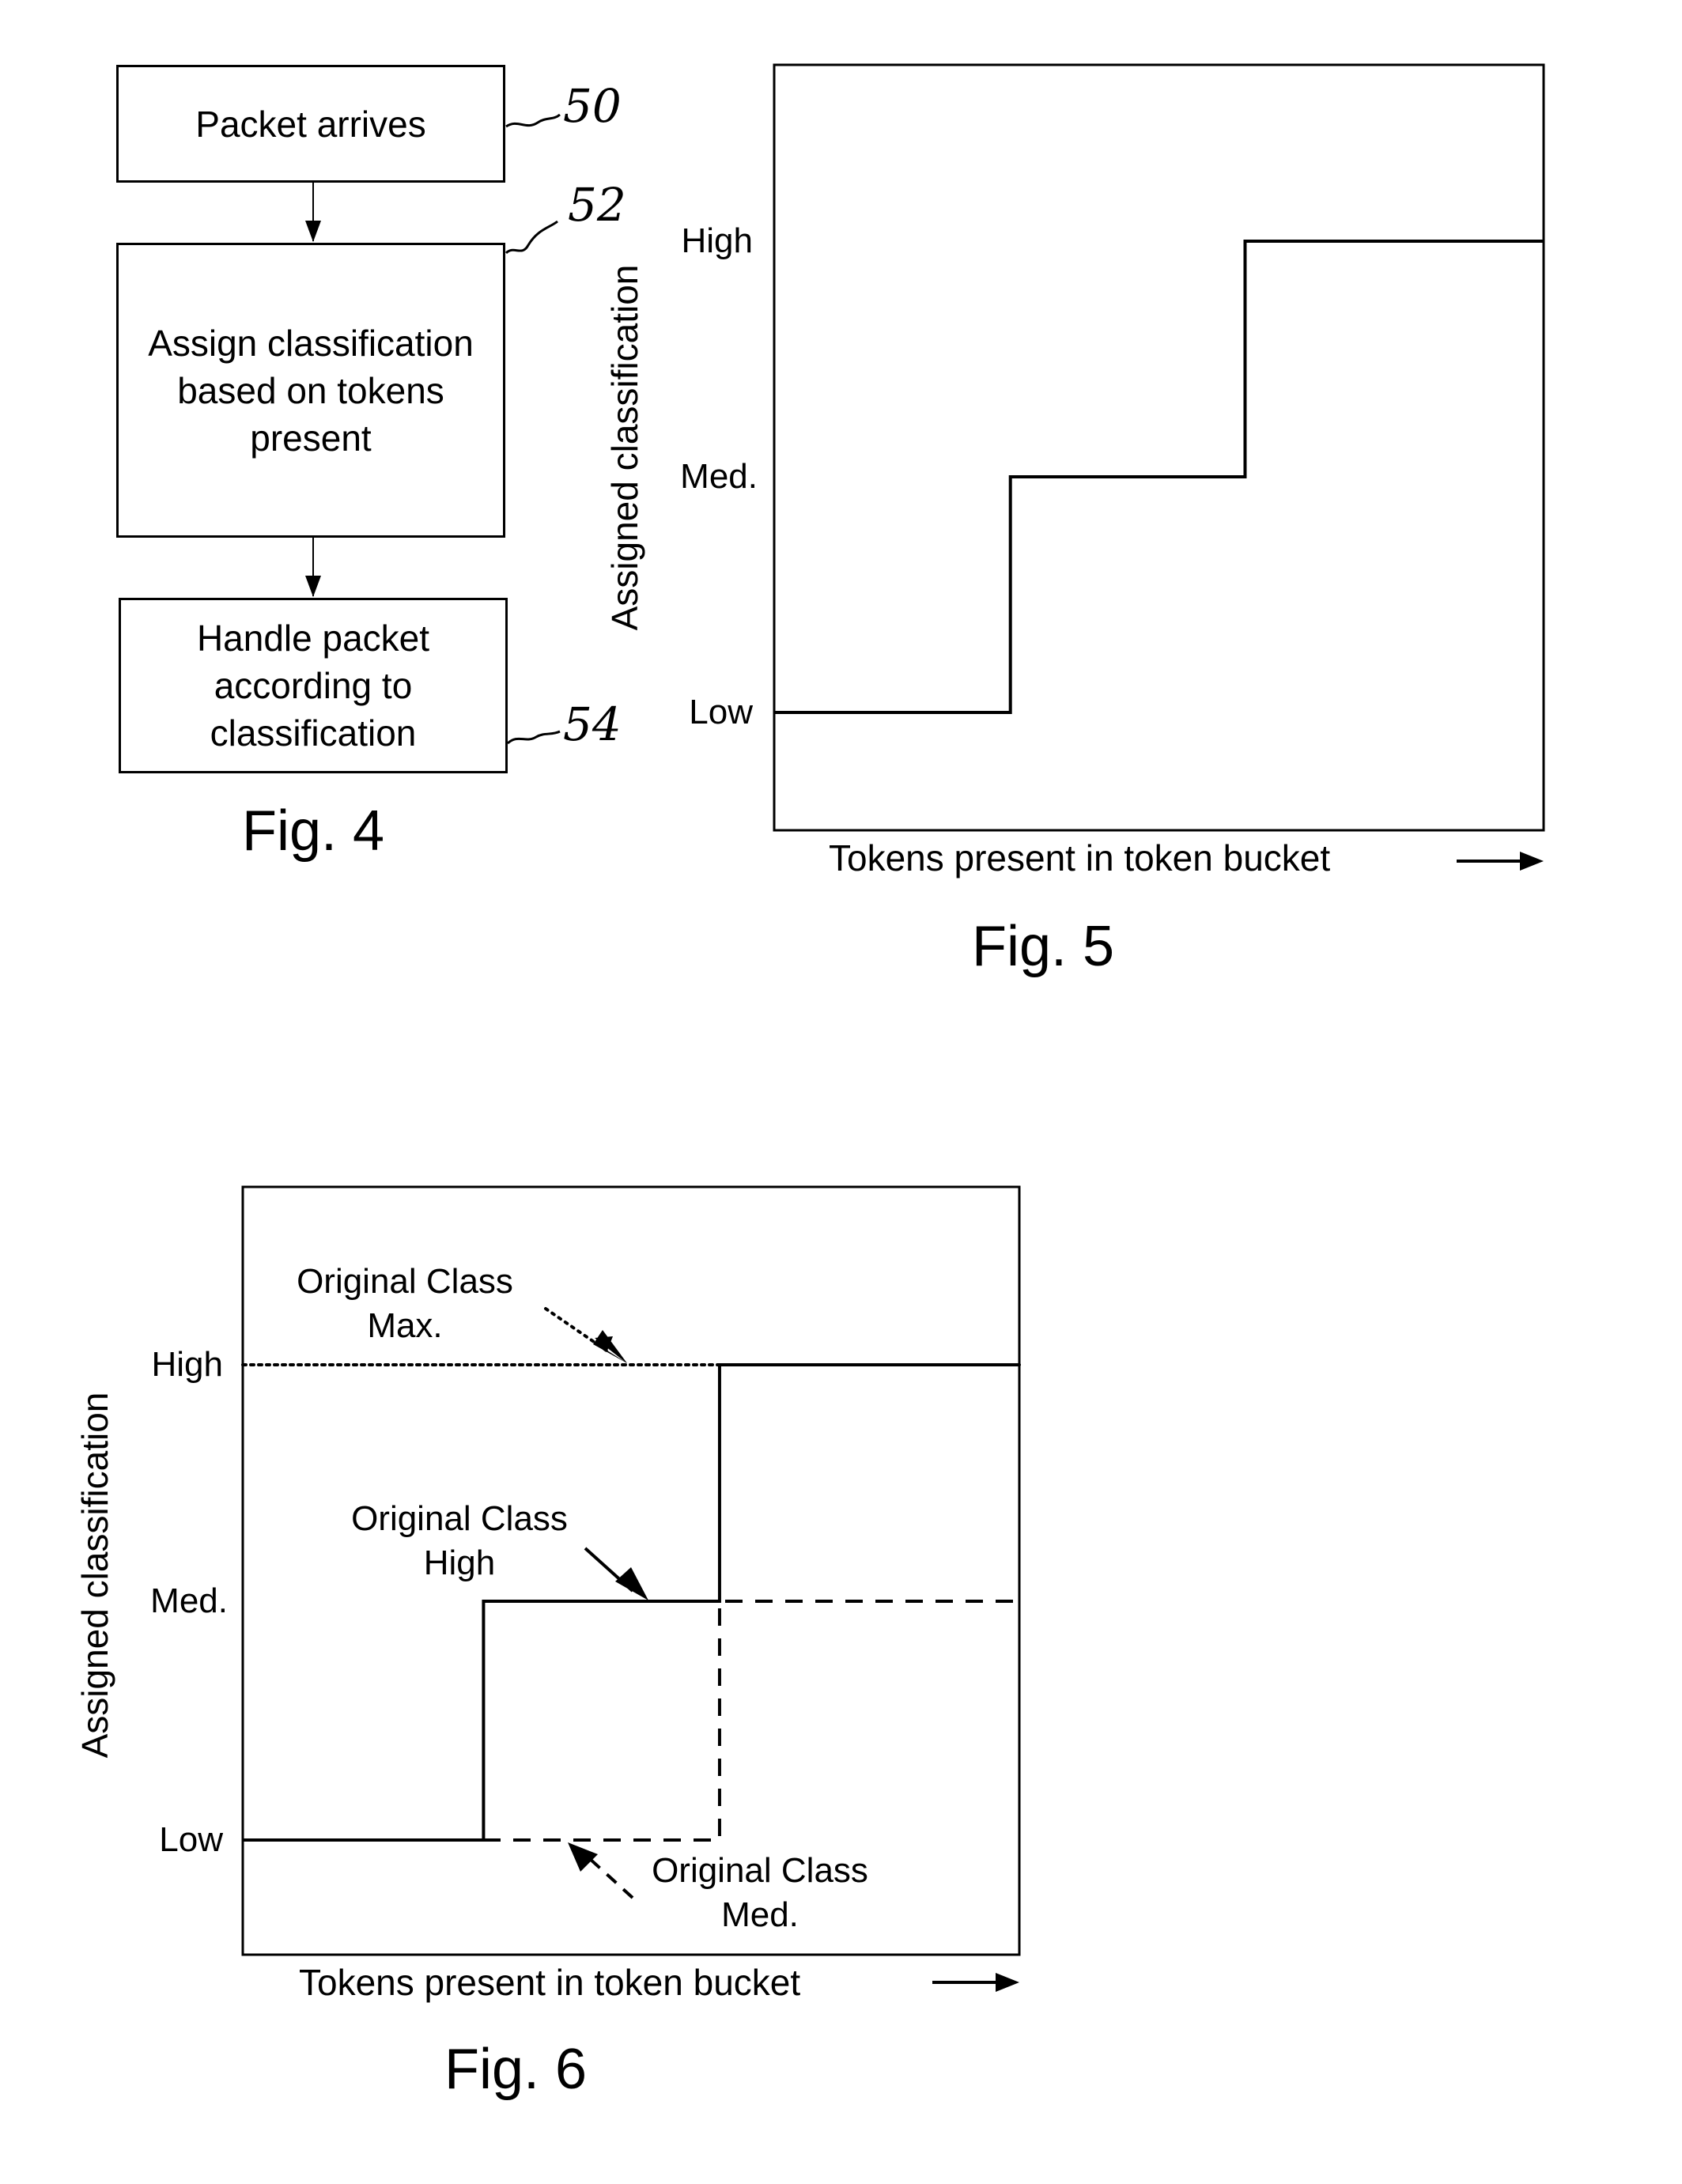 The image size is (1682, 2184). What do you see at coordinates (191, 1839) in the screenshot?
I see `fig6-y-tick-low: Low` at bounding box center [191, 1839].